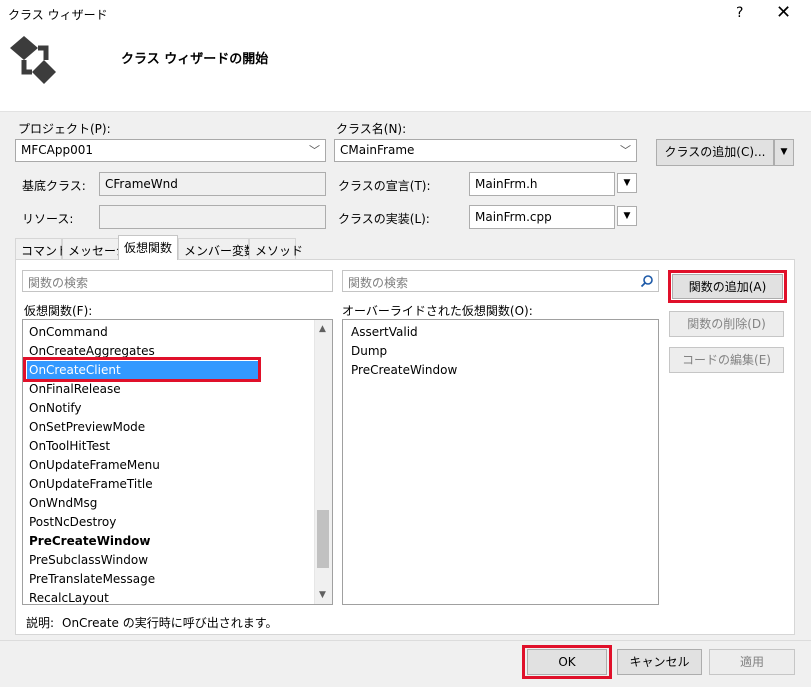 This screenshot has height=687, width=811. What do you see at coordinates (323, 539) in the screenshot?
I see `scrollbar-thumb` at bounding box center [323, 539].